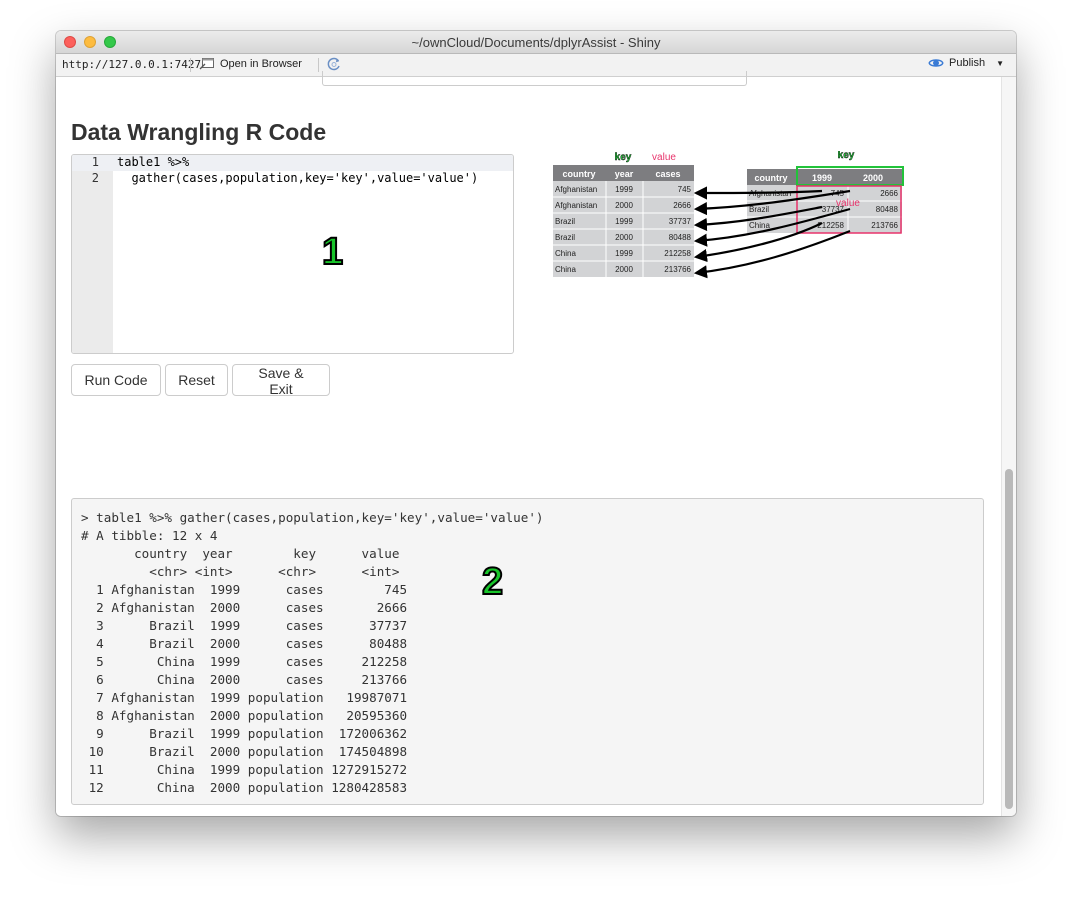 The width and height of the screenshot is (1072, 897). I want to click on right-cell: Brazil, so click(759, 209).